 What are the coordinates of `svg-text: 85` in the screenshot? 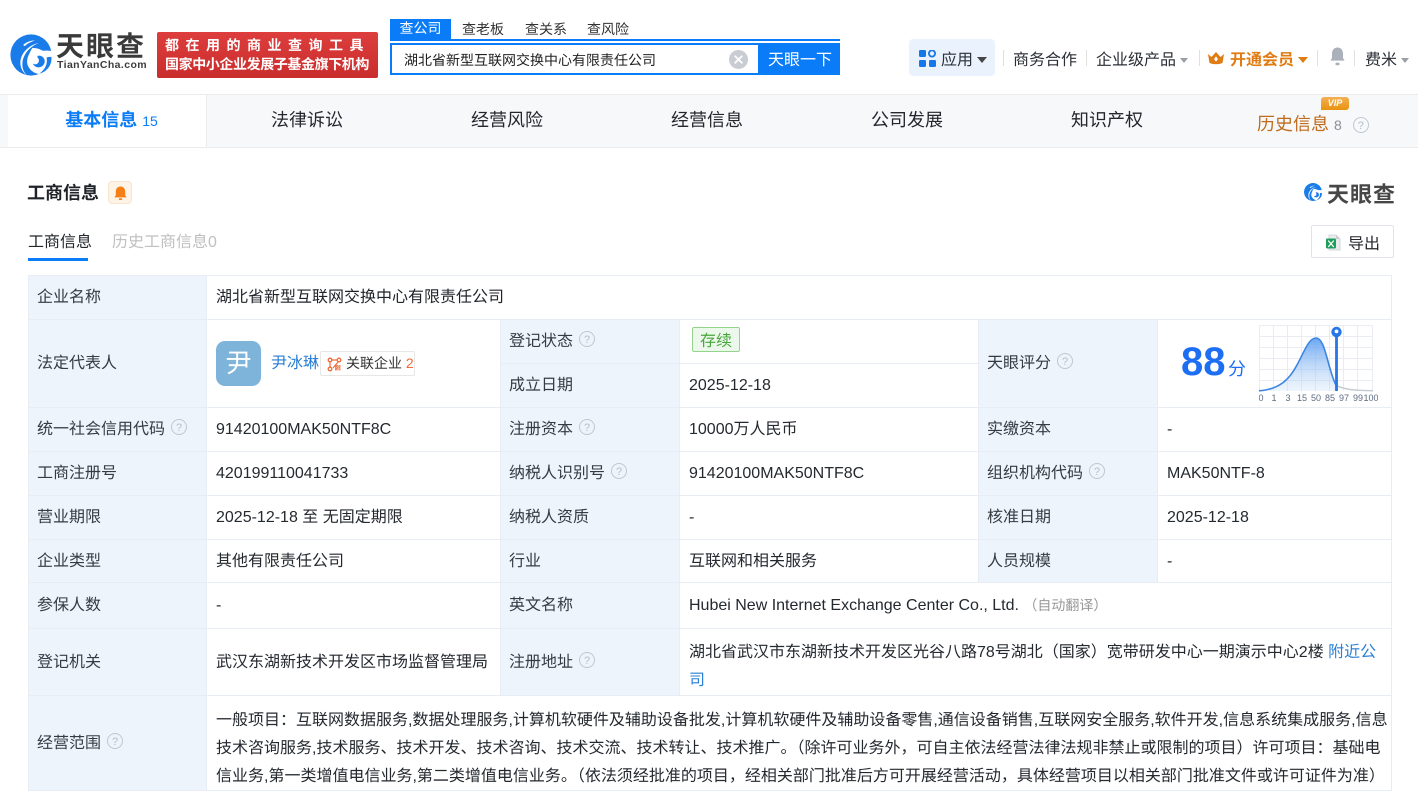 It's located at (1330, 397).